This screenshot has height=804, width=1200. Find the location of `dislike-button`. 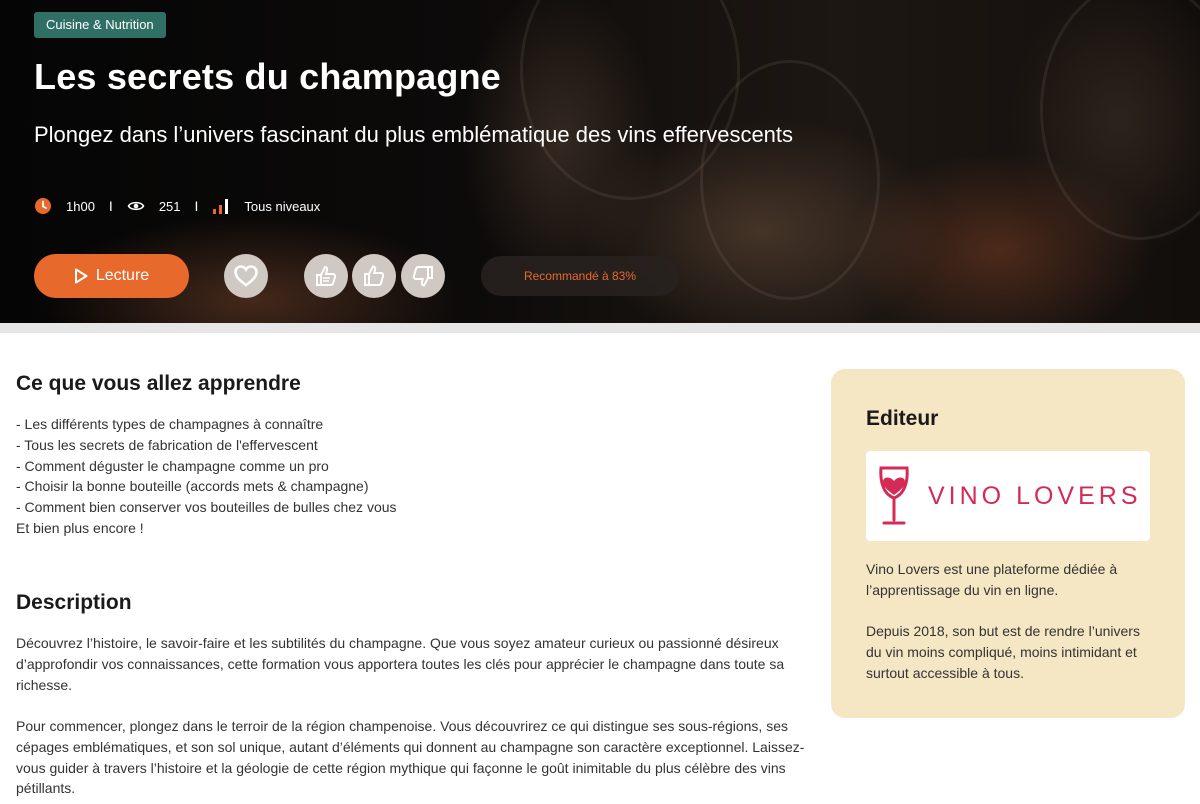

dislike-button is located at coordinates (423, 276).